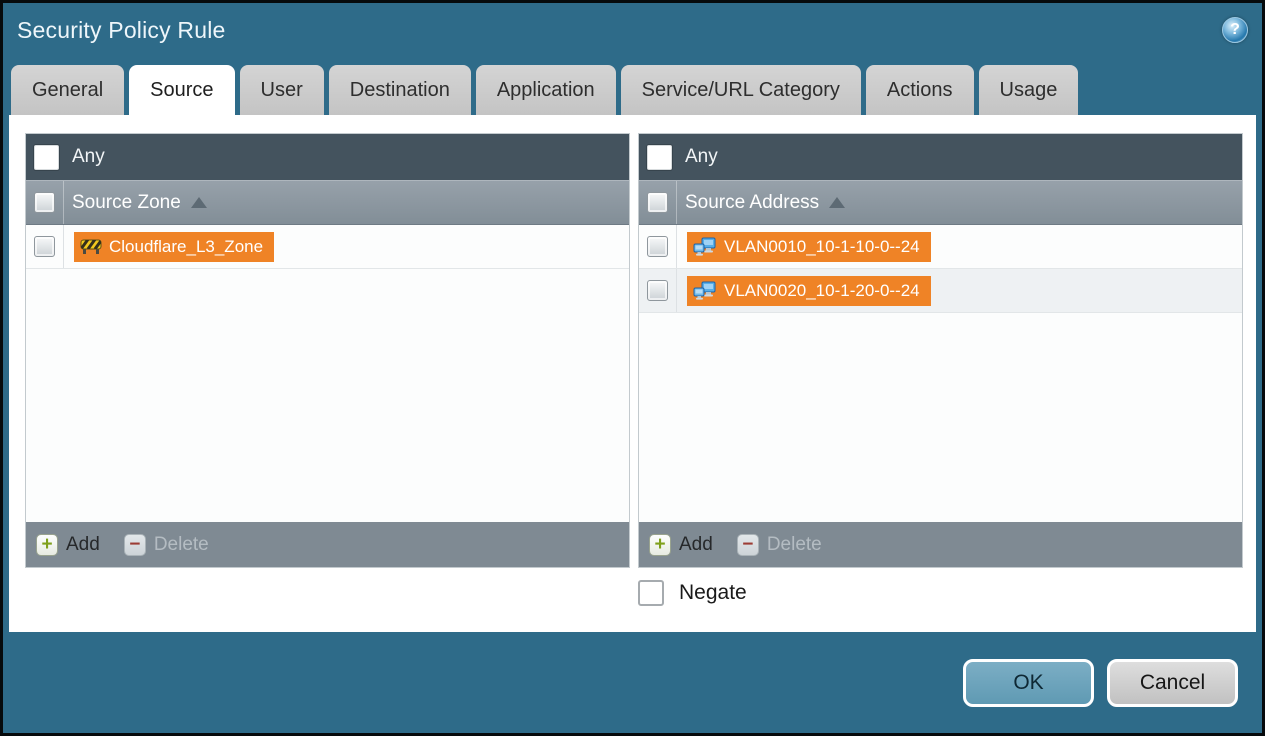  Describe the element at coordinates (701, 156) in the screenshot. I see `source-address-any-label: Any` at that location.